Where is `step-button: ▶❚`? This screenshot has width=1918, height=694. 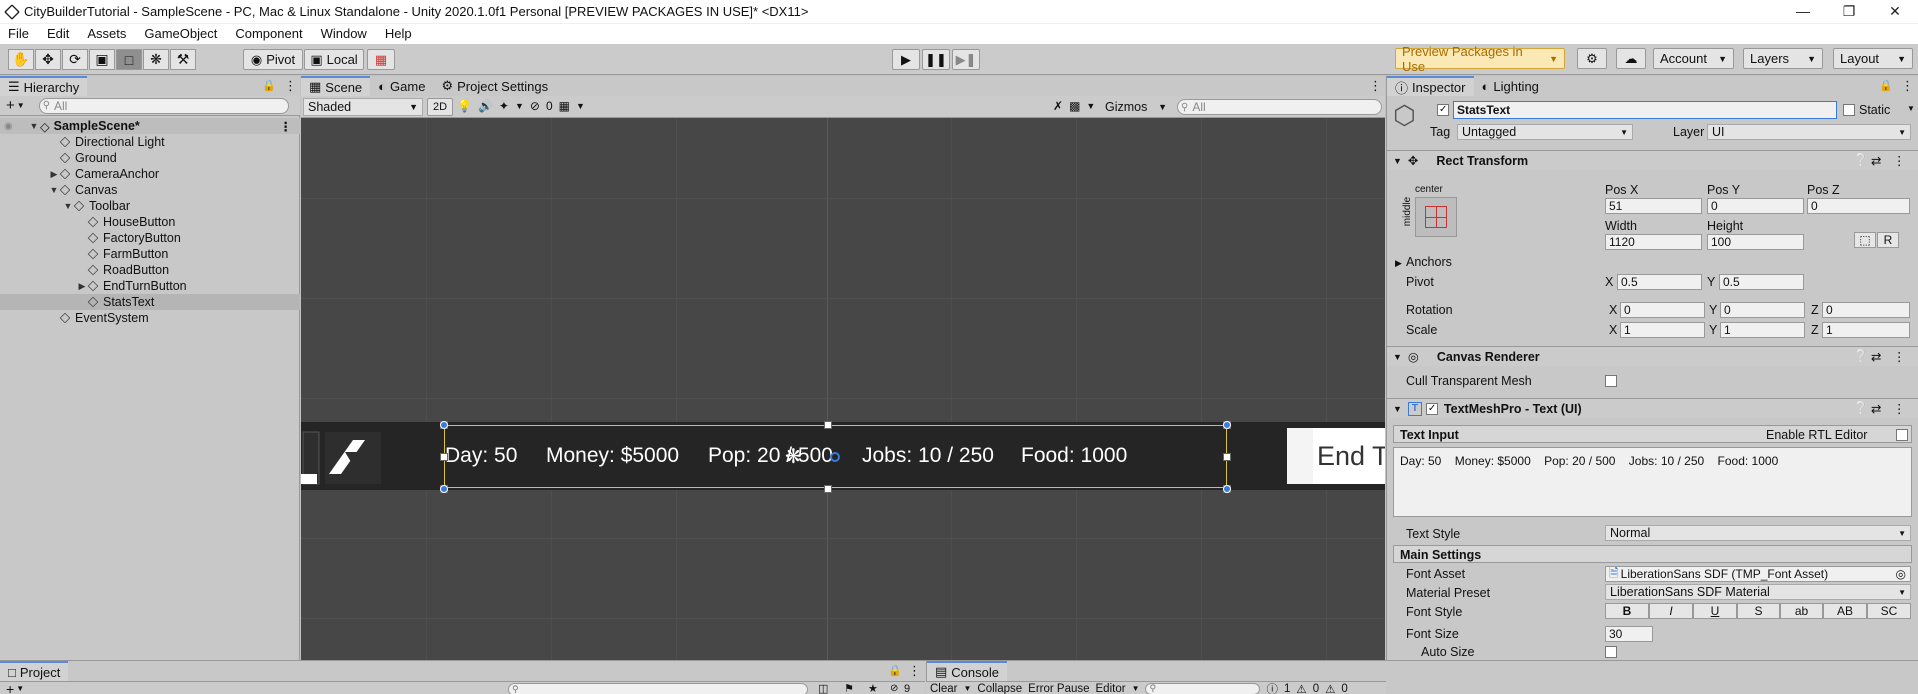
step-button: ▶❚ is located at coordinates (966, 59).